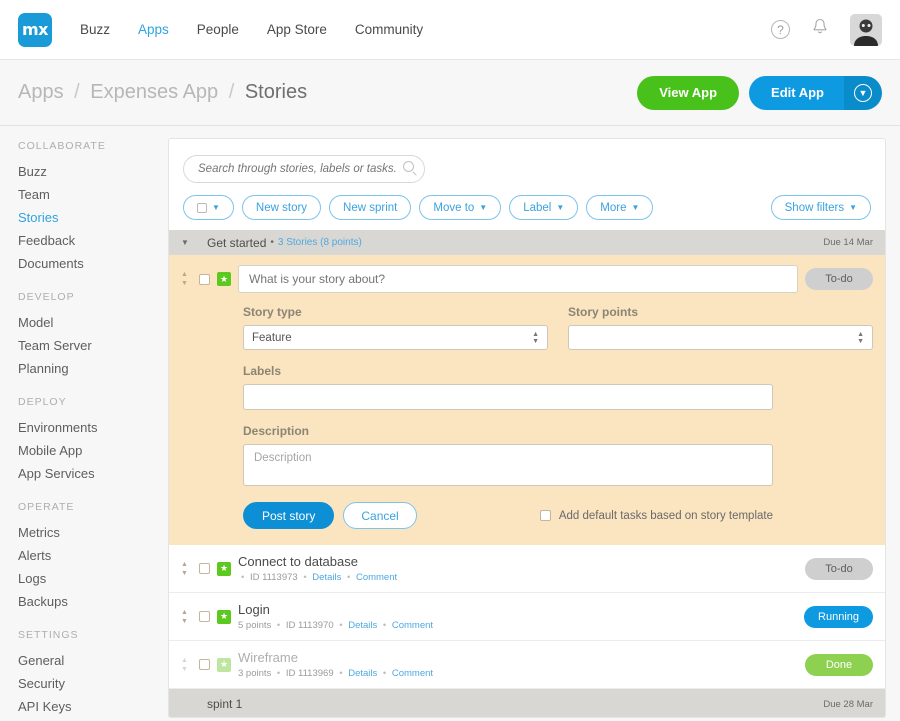  I want to click on sidebar-item-alerts: Alerts, so click(93, 555).